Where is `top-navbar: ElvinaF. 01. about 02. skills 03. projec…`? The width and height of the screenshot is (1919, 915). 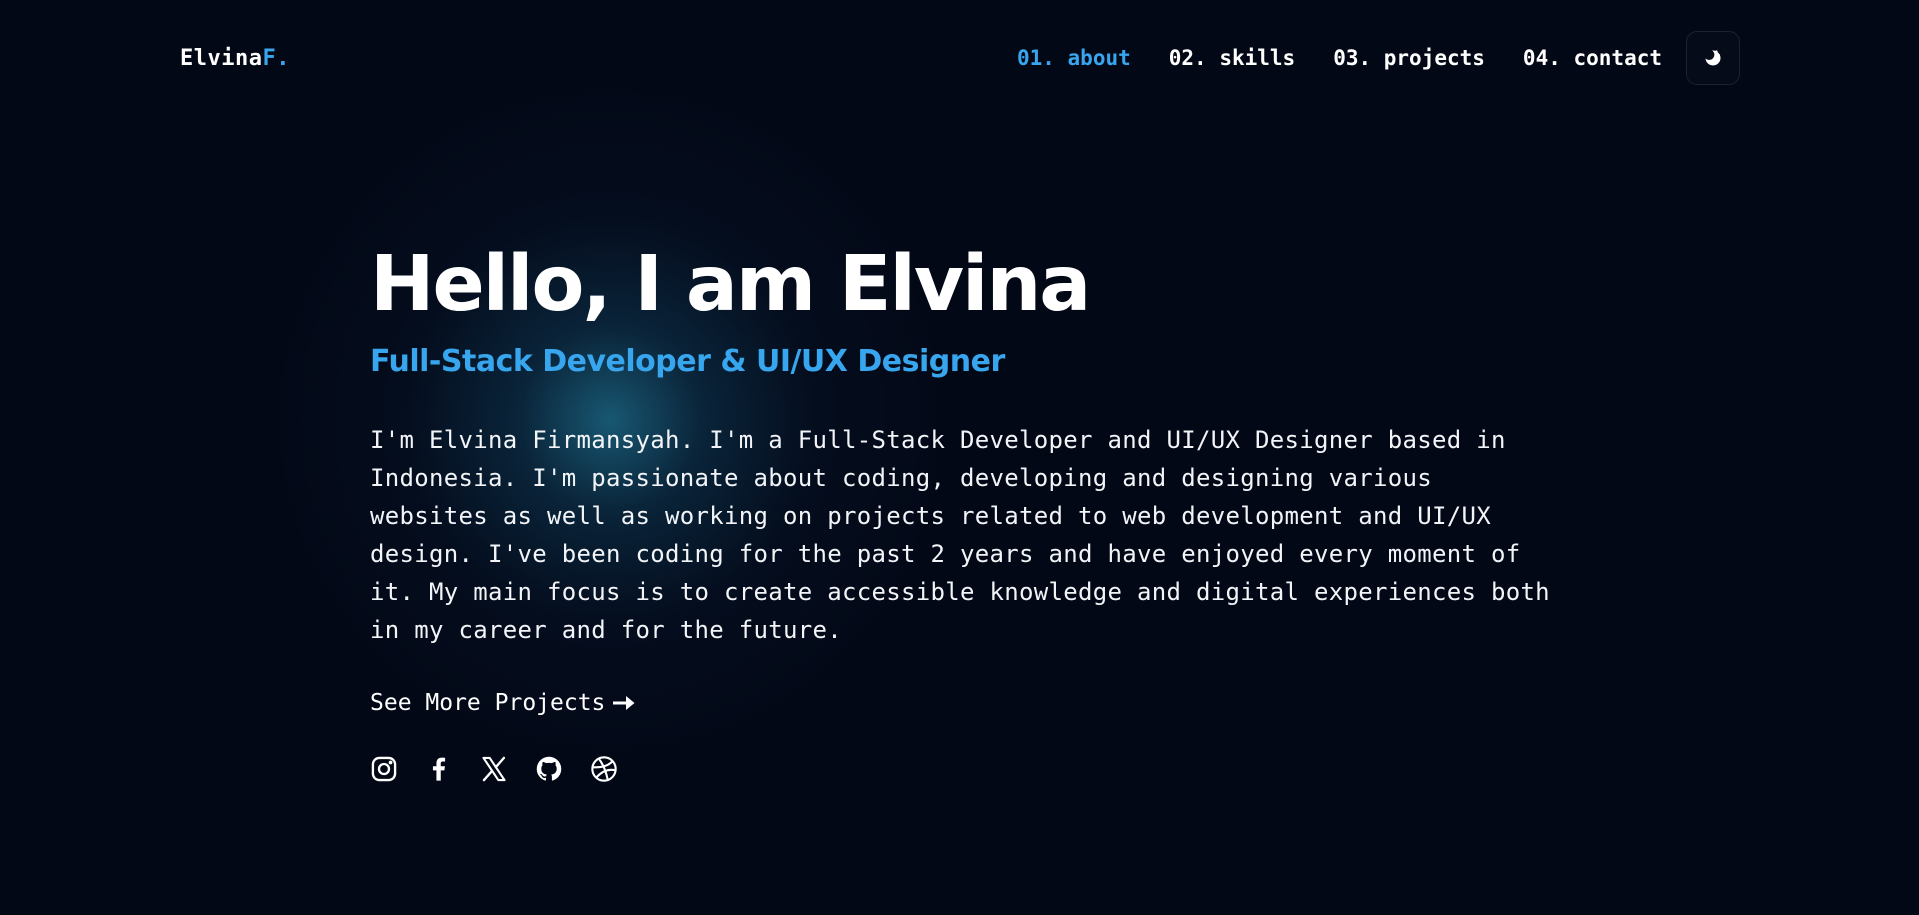 top-navbar: ElvinaF. 01. about 02. skills 03. projec… is located at coordinates (959, 59).